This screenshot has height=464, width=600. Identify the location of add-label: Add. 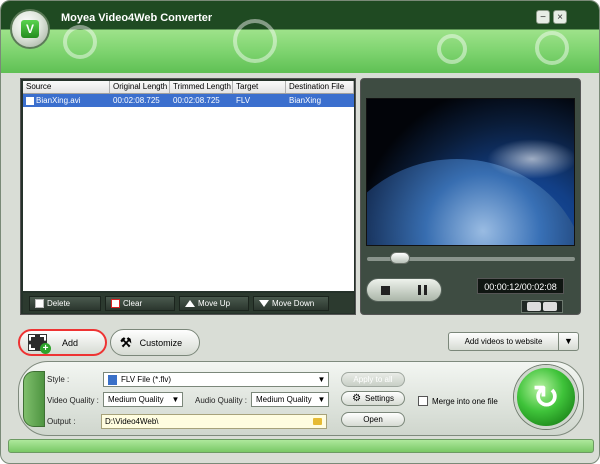
(70, 342).